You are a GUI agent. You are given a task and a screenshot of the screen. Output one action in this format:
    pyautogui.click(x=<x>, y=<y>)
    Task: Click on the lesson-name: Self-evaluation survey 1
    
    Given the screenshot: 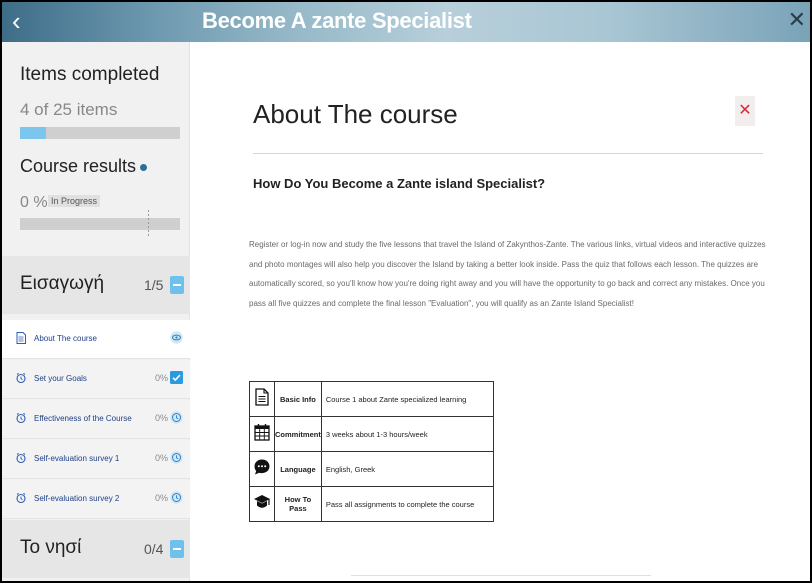 What is the action you would take?
    pyautogui.click(x=77, y=458)
    